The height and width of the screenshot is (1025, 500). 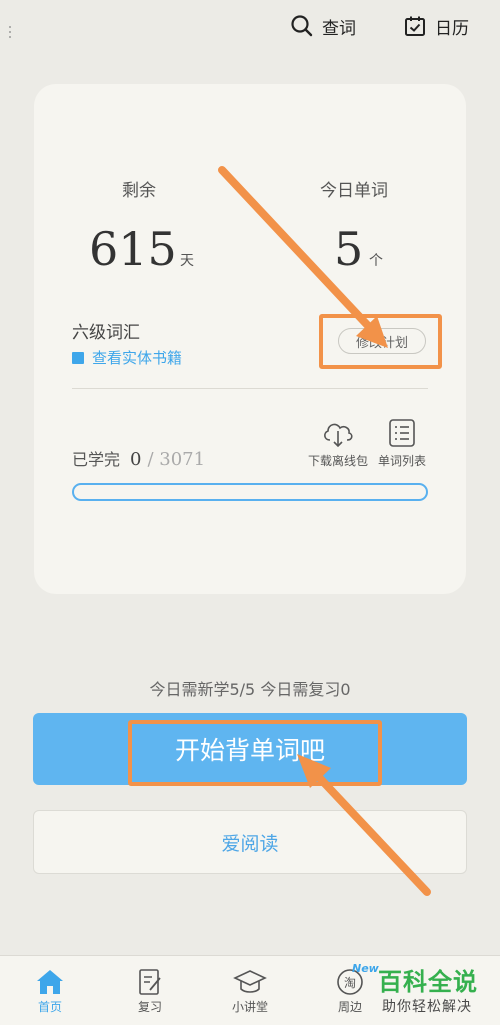 I want to click on tab-home: 首页, so click(x=50, y=990).